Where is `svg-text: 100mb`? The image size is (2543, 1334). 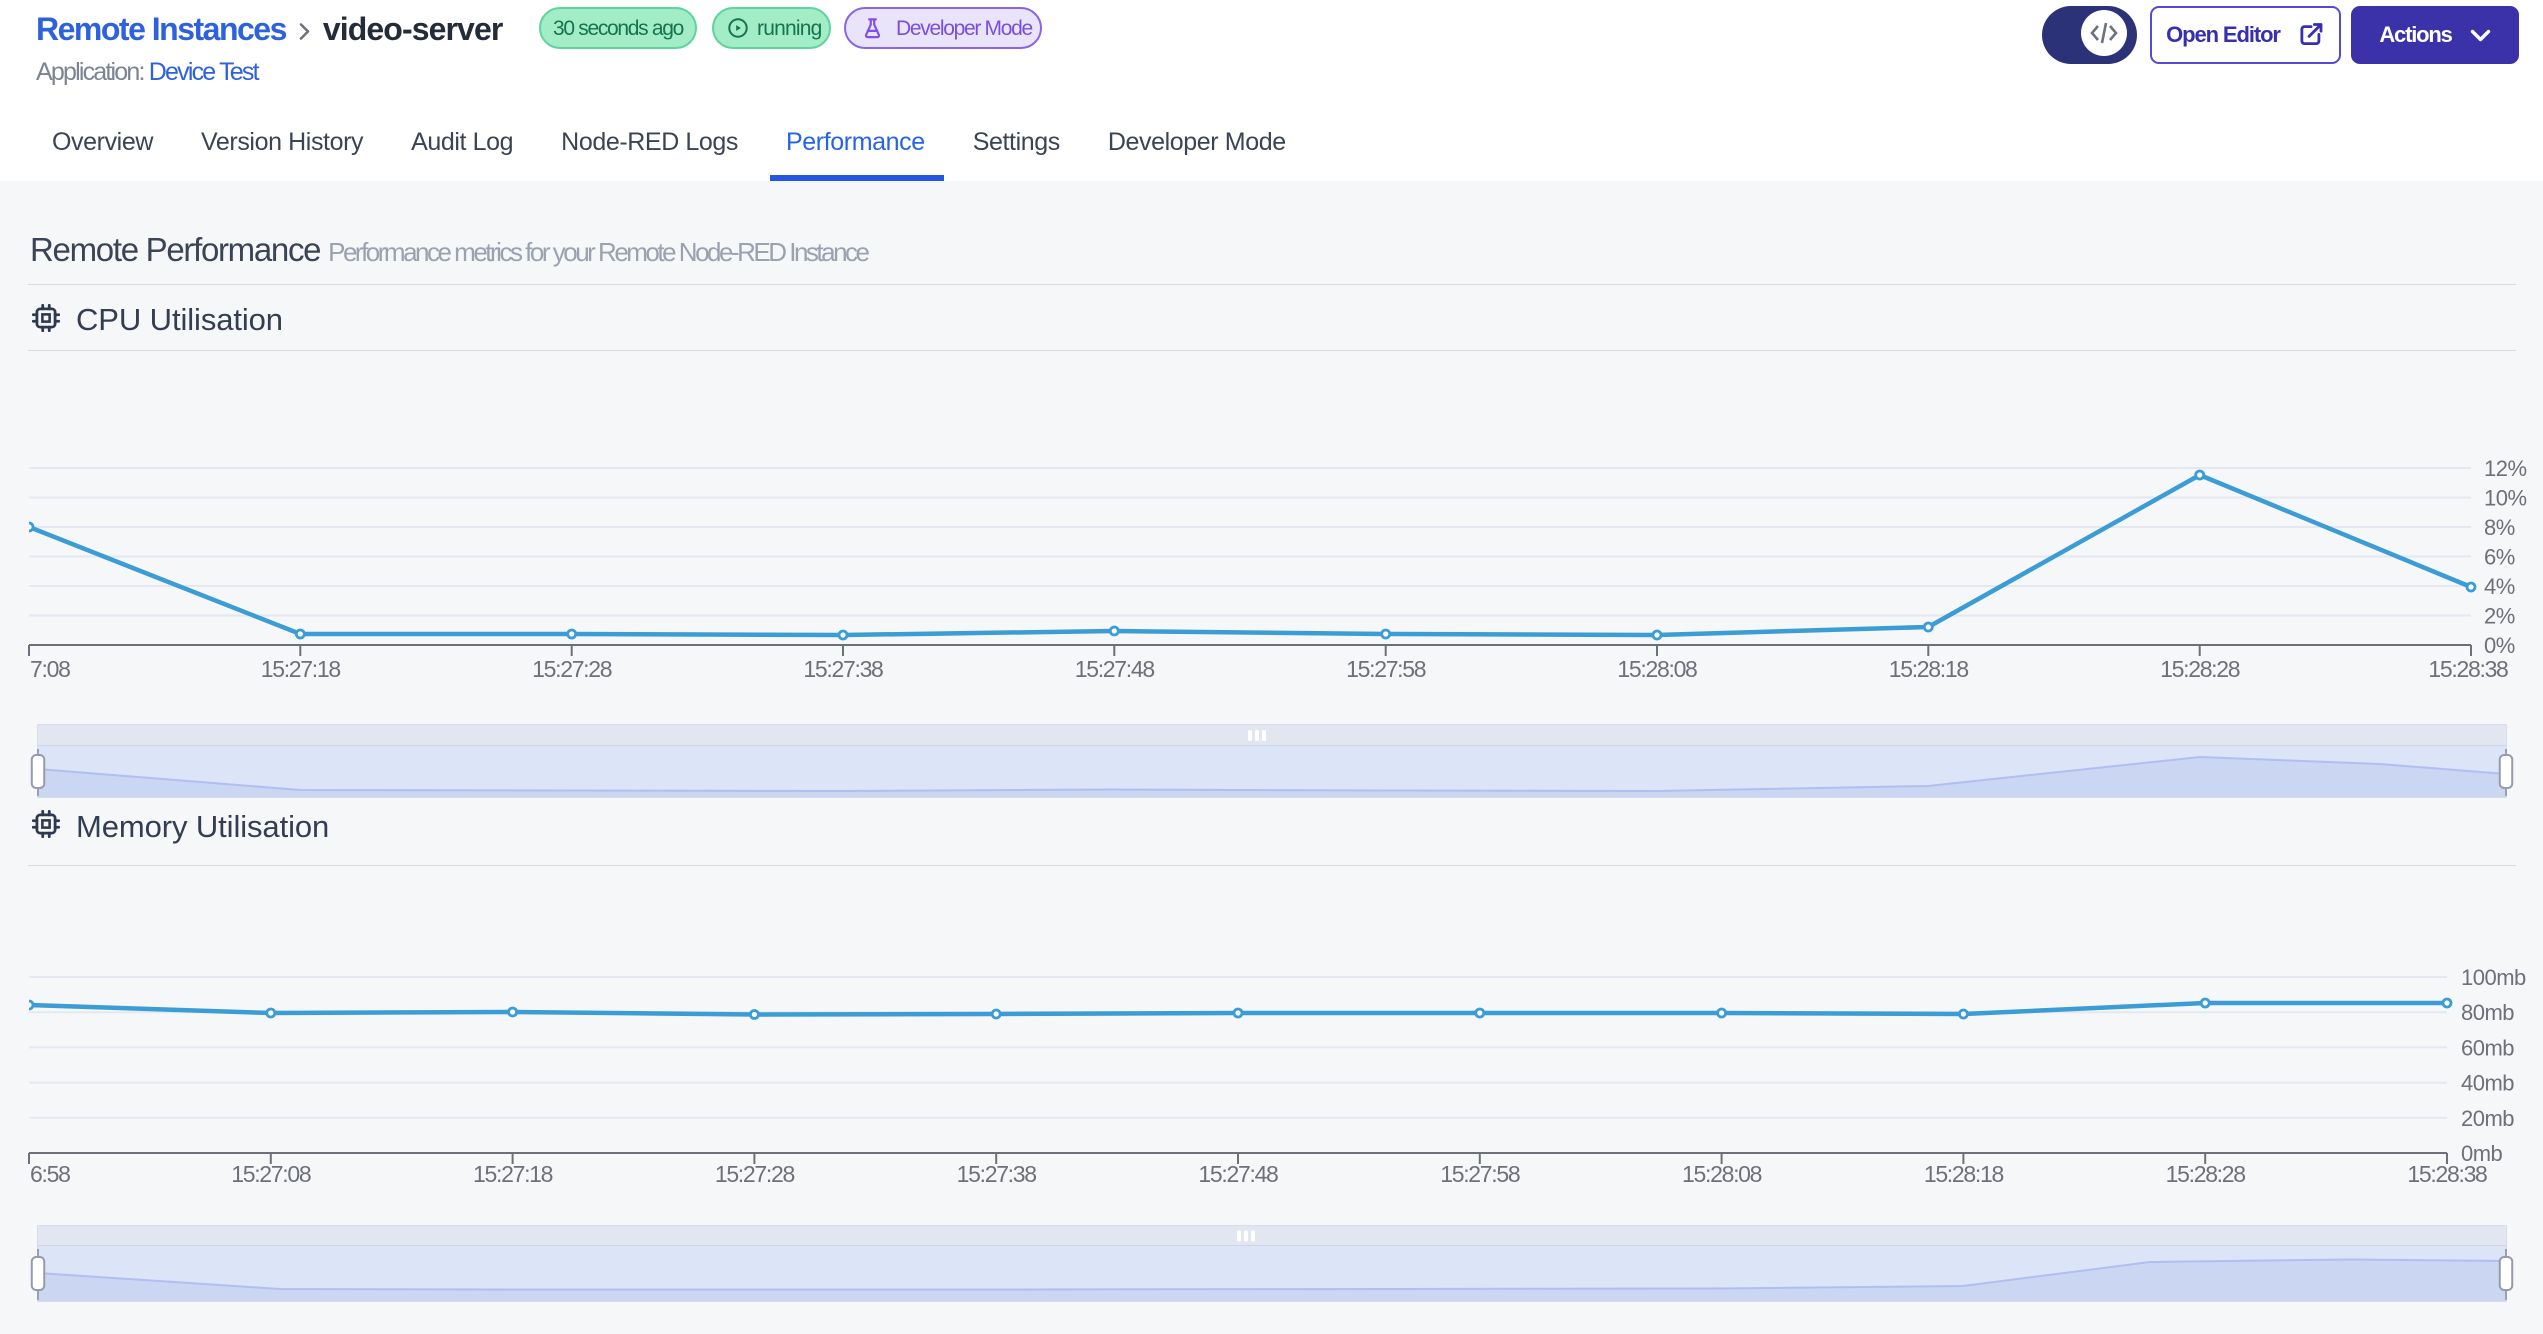 svg-text: 100mb is located at coordinates (2493, 977).